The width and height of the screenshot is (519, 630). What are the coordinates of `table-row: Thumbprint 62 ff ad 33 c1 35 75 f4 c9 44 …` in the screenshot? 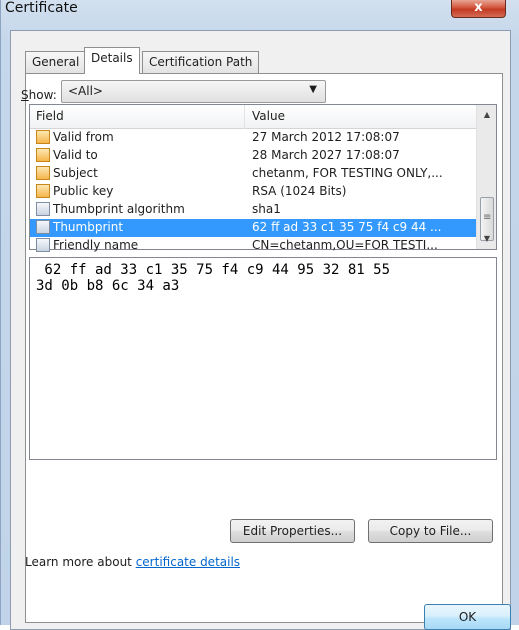 It's located at (253, 228).